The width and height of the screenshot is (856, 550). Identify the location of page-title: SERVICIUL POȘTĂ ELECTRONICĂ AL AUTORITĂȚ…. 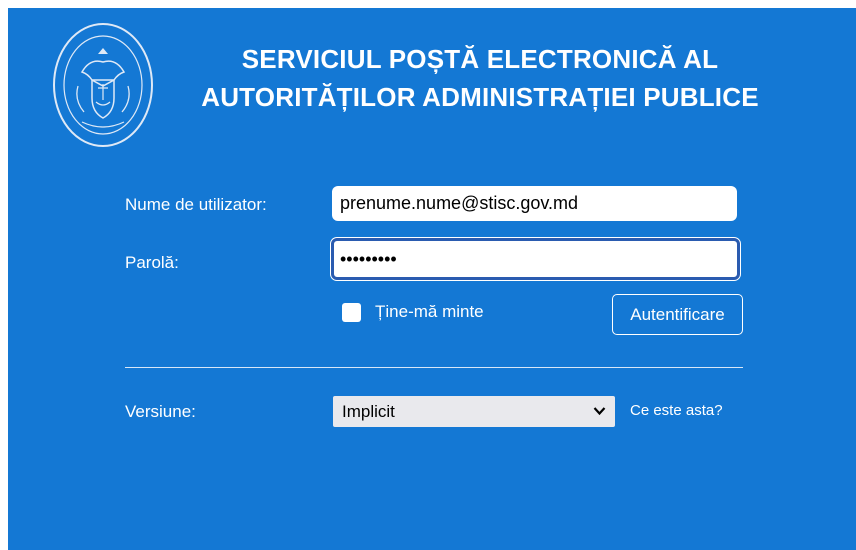
(480, 78).